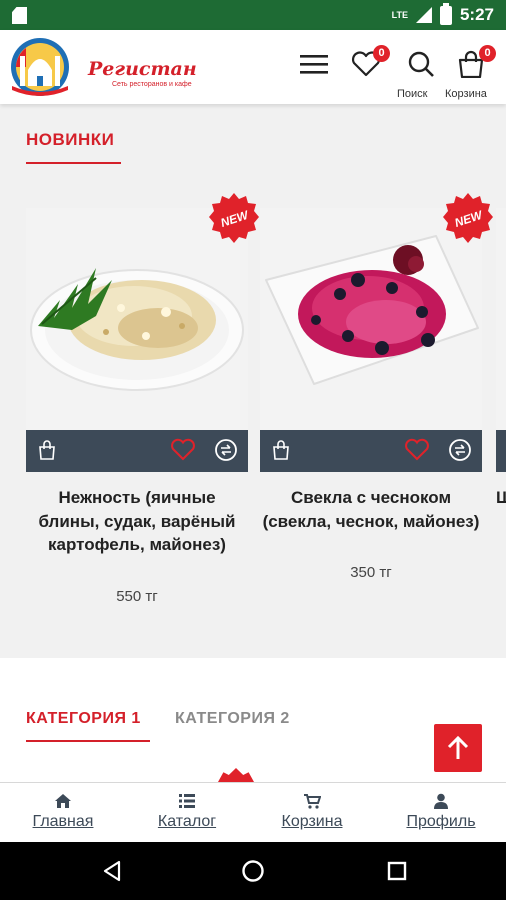 The width and height of the screenshot is (506, 900). Describe the element at coordinates (253, 812) in the screenshot. I see `bottom-navigation: Главная Каталог Корзина Профиль` at that location.